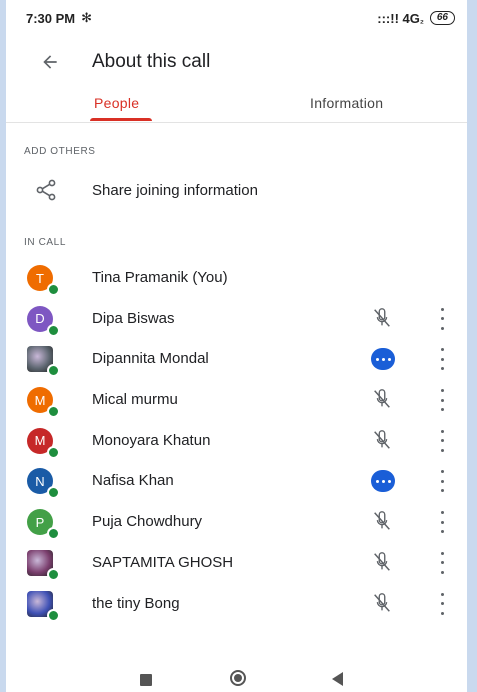 The height and width of the screenshot is (692, 477). I want to click on participant-name: Puja Chowdhury, so click(147, 522).